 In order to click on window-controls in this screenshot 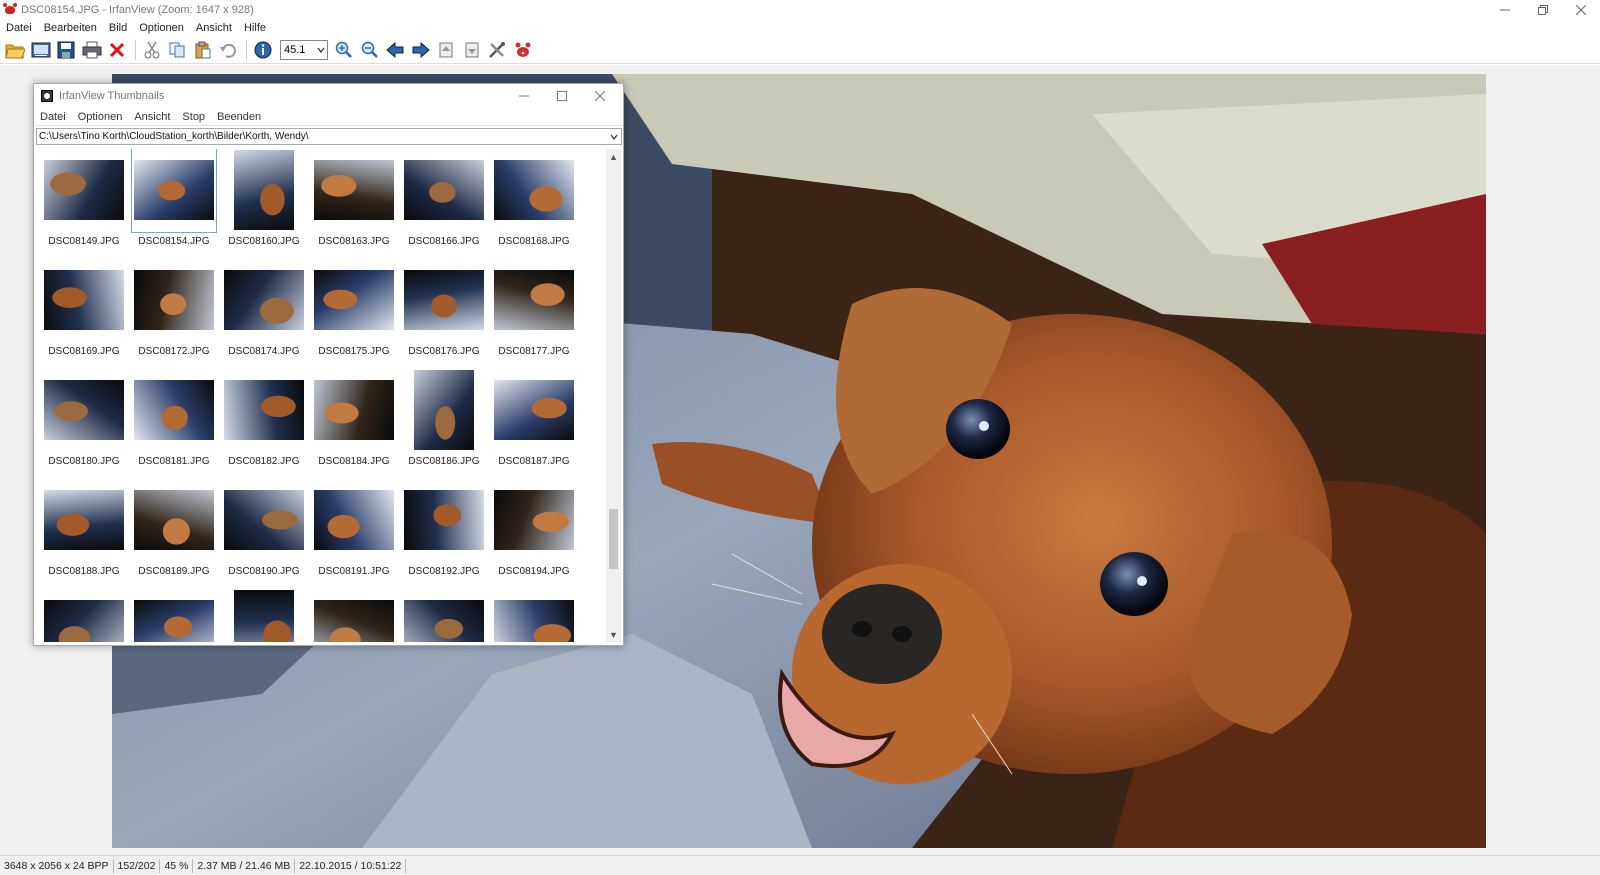, I will do `click(1543, 10)`.